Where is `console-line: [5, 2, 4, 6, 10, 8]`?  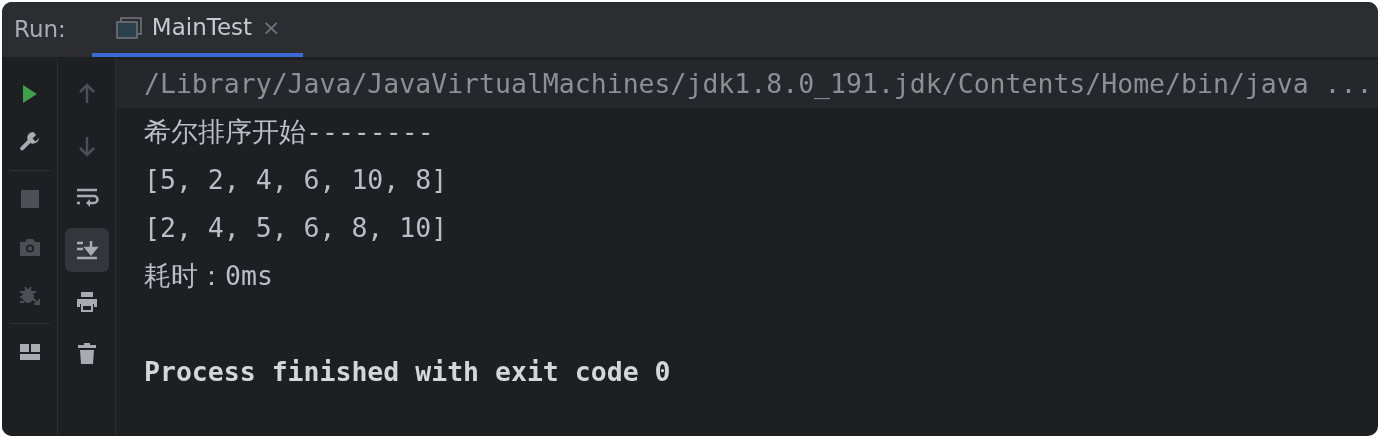
console-line: [5, 2, 4, 6, 10, 8] is located at coordinates (296, 180).